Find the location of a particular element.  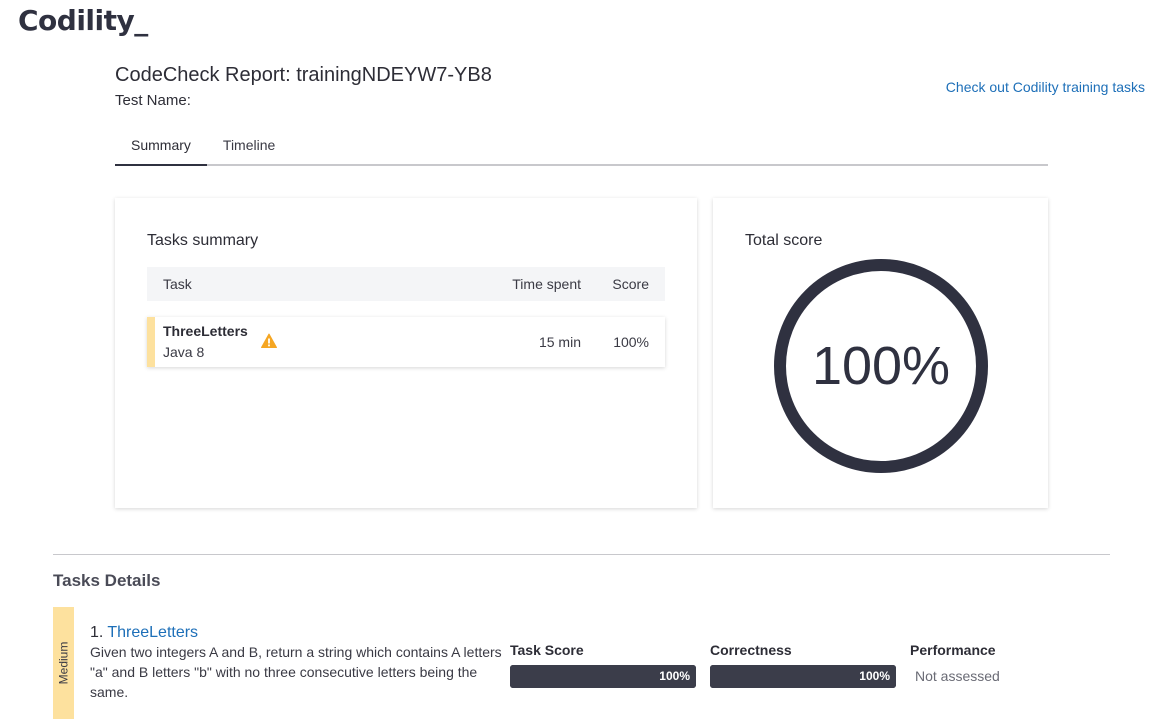

total-score-value: 100% is located at coordinates (881, 366).